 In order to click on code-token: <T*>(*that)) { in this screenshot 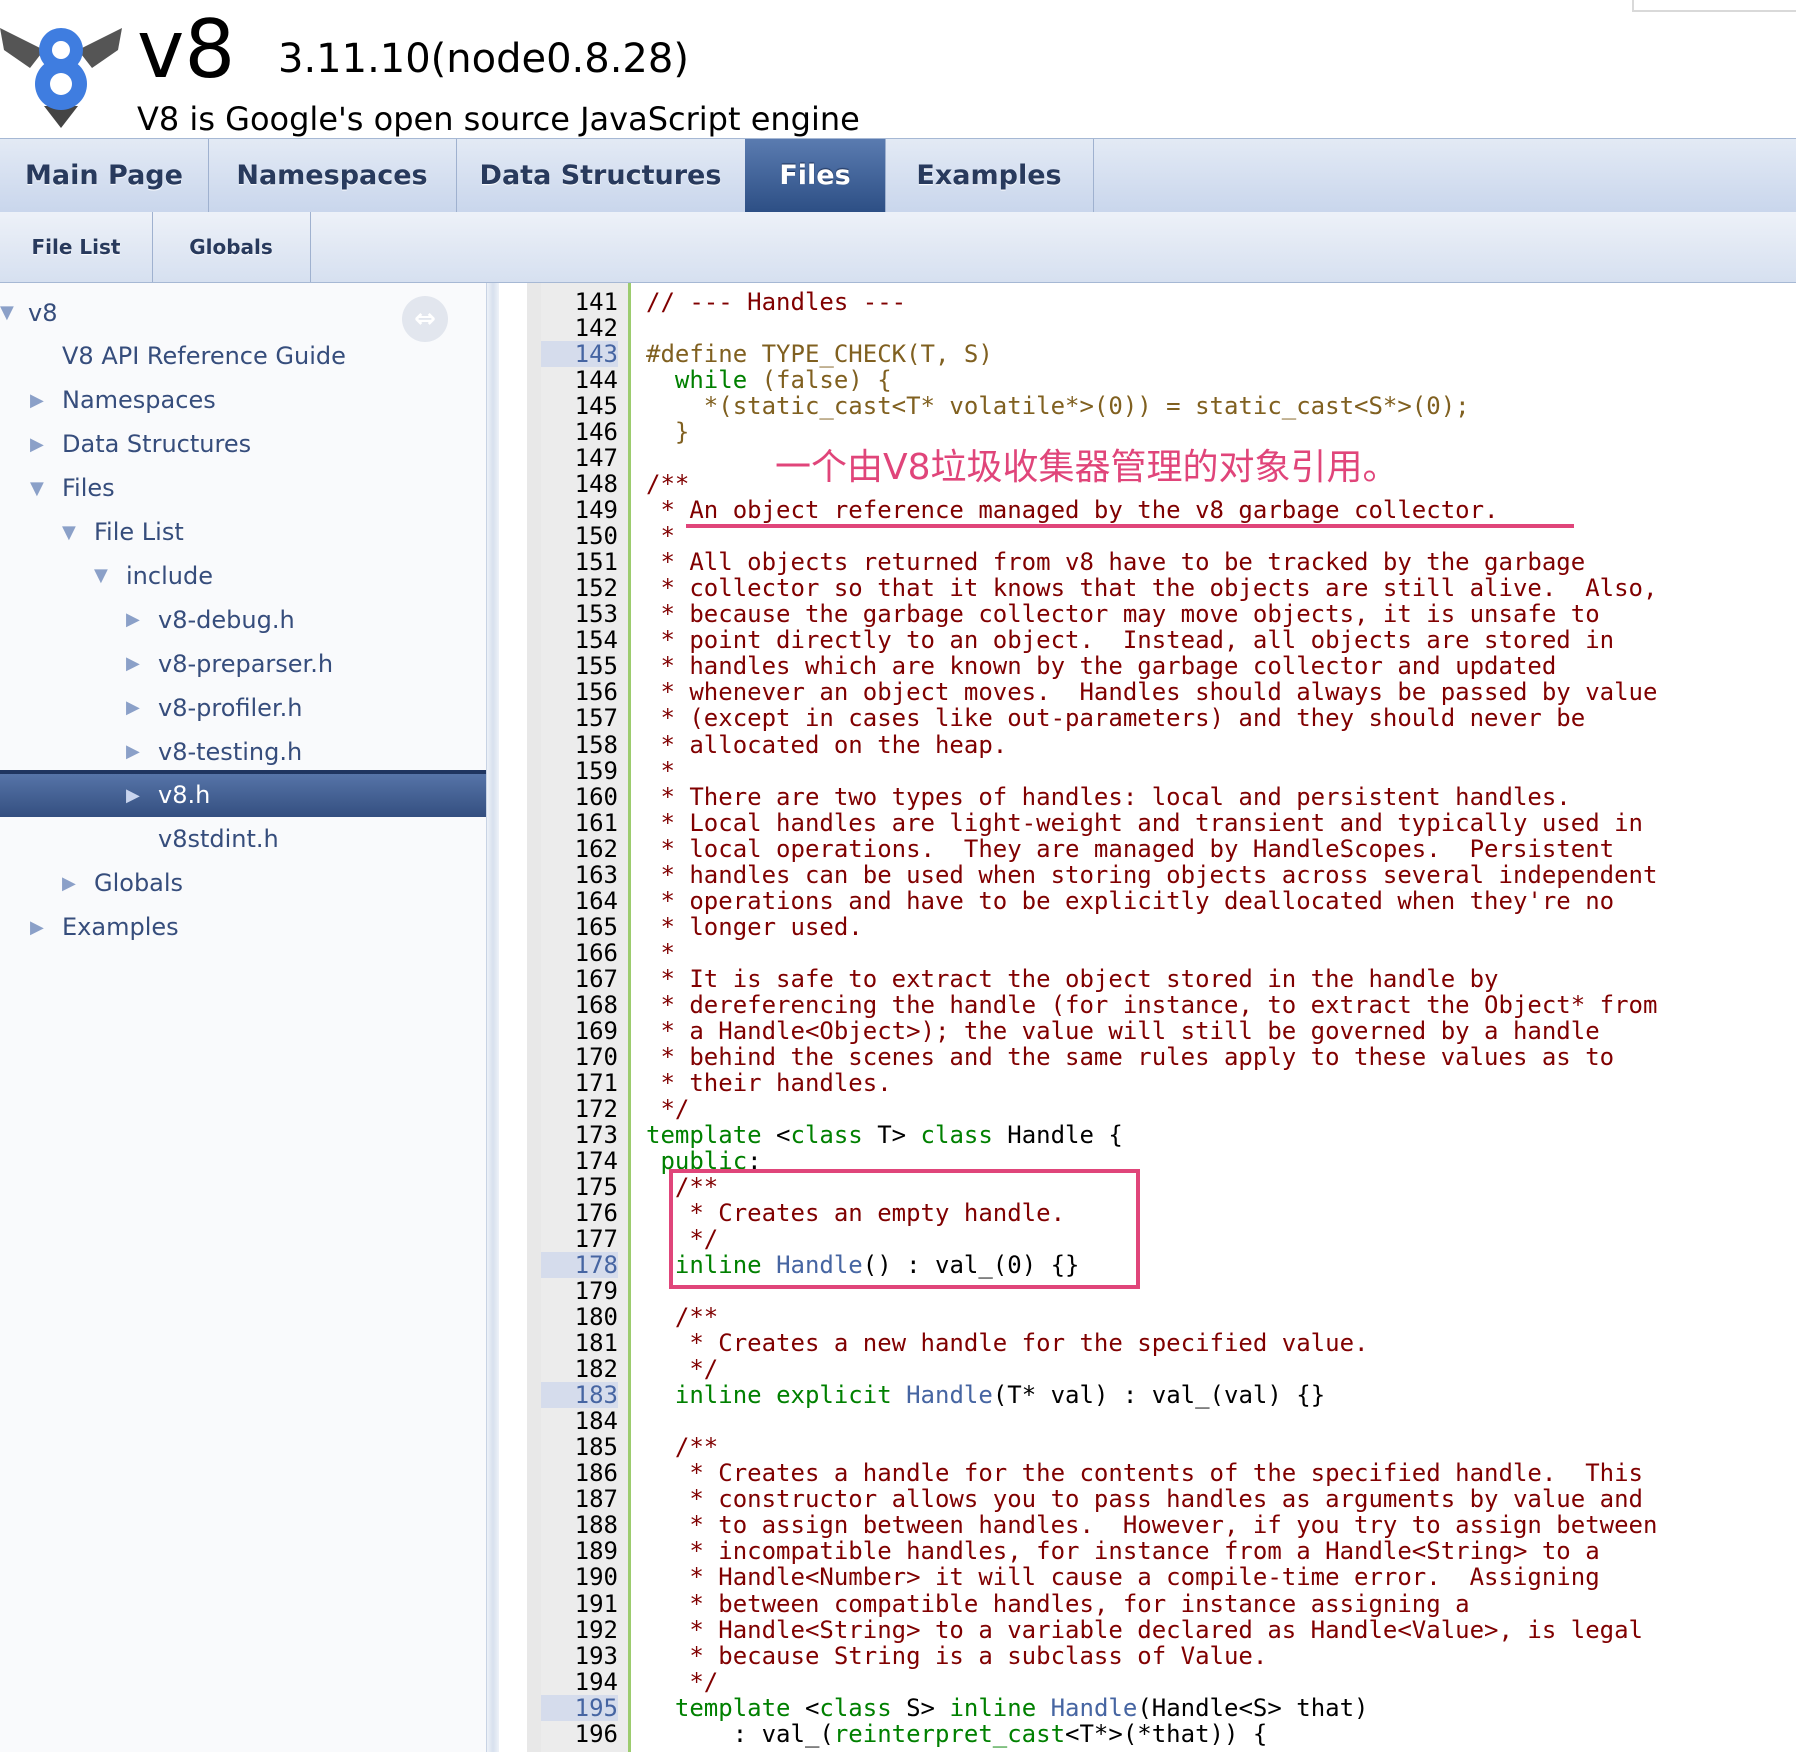, I will do `click(1166, 1733)`.